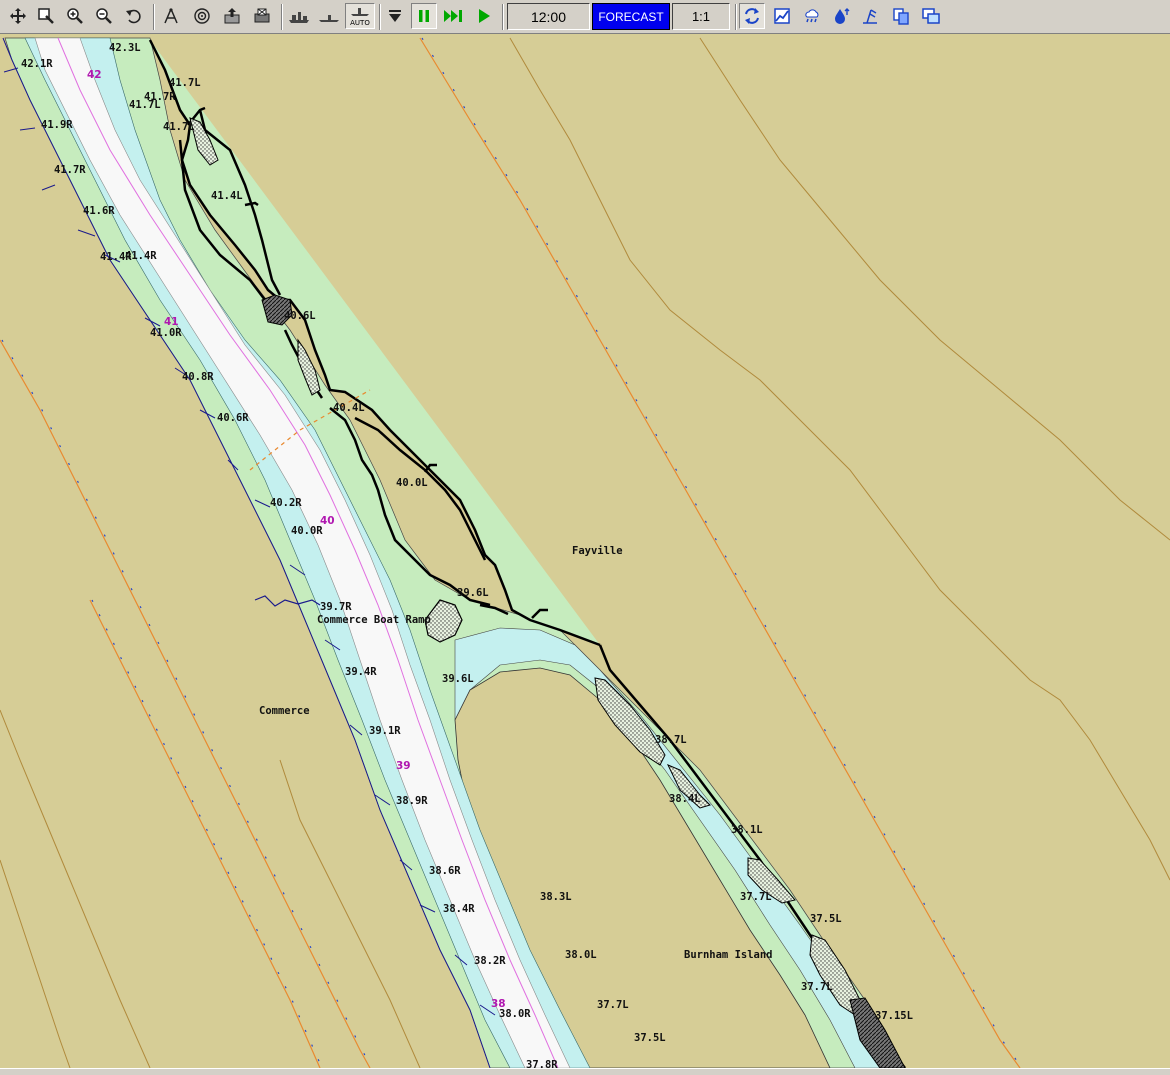  Describe the element at coordinates (631, 16) in the screenshot. I see `forecast-button: FORECAST` at that location.